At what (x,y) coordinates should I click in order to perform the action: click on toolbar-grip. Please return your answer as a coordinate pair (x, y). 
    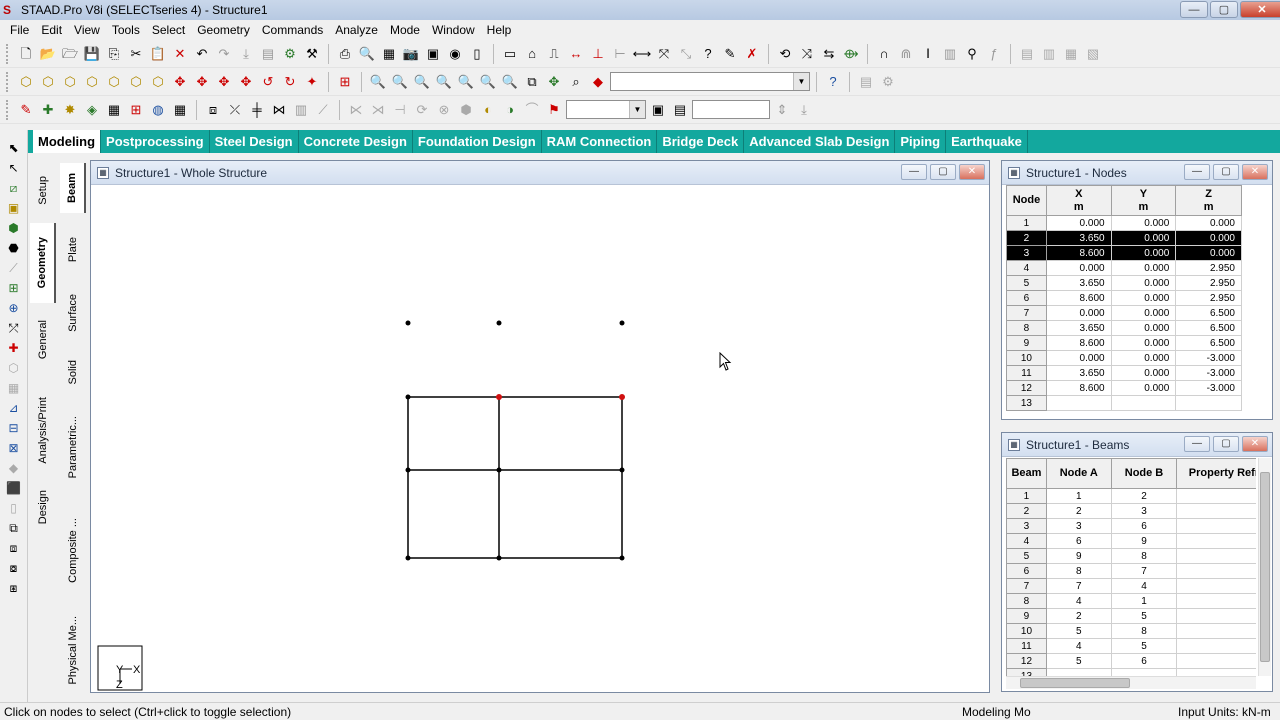
    Looking at the image, I should click on (8, 53).